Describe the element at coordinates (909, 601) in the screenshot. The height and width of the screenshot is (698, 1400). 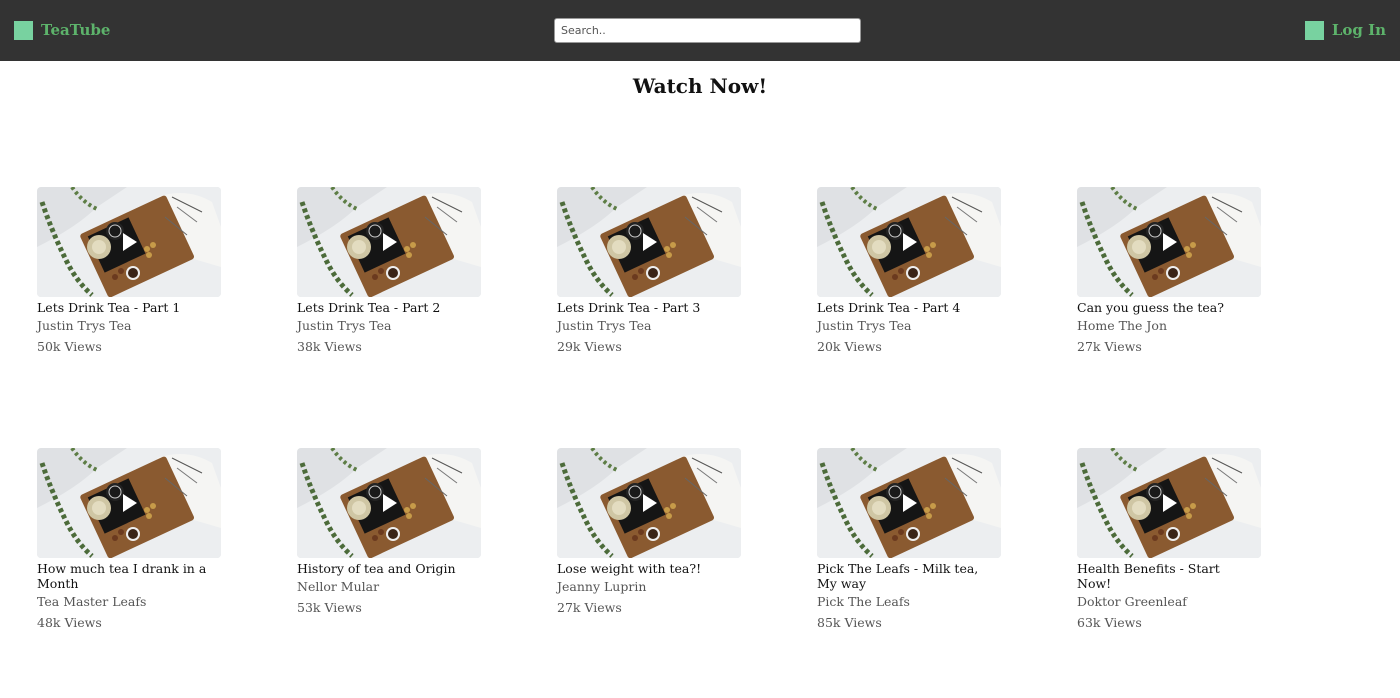
I see `video-channel: Pick The Leafs` at that location.